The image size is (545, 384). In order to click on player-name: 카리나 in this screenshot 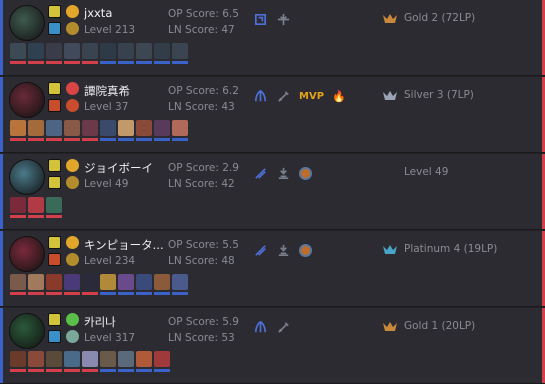, I will do `click(100, 322)`.